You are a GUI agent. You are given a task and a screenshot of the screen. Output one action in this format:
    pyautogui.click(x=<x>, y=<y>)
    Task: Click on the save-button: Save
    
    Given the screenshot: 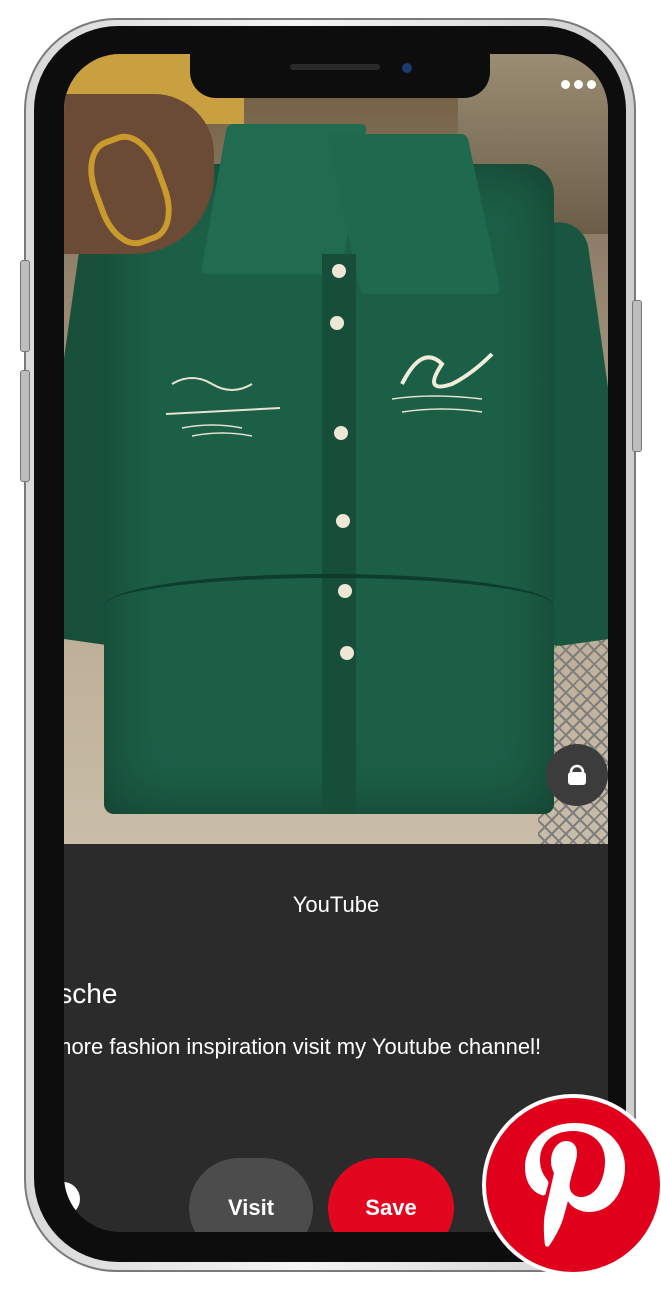 What is the action you would take?
    pyautogui.click(x=391, y=1195)
    